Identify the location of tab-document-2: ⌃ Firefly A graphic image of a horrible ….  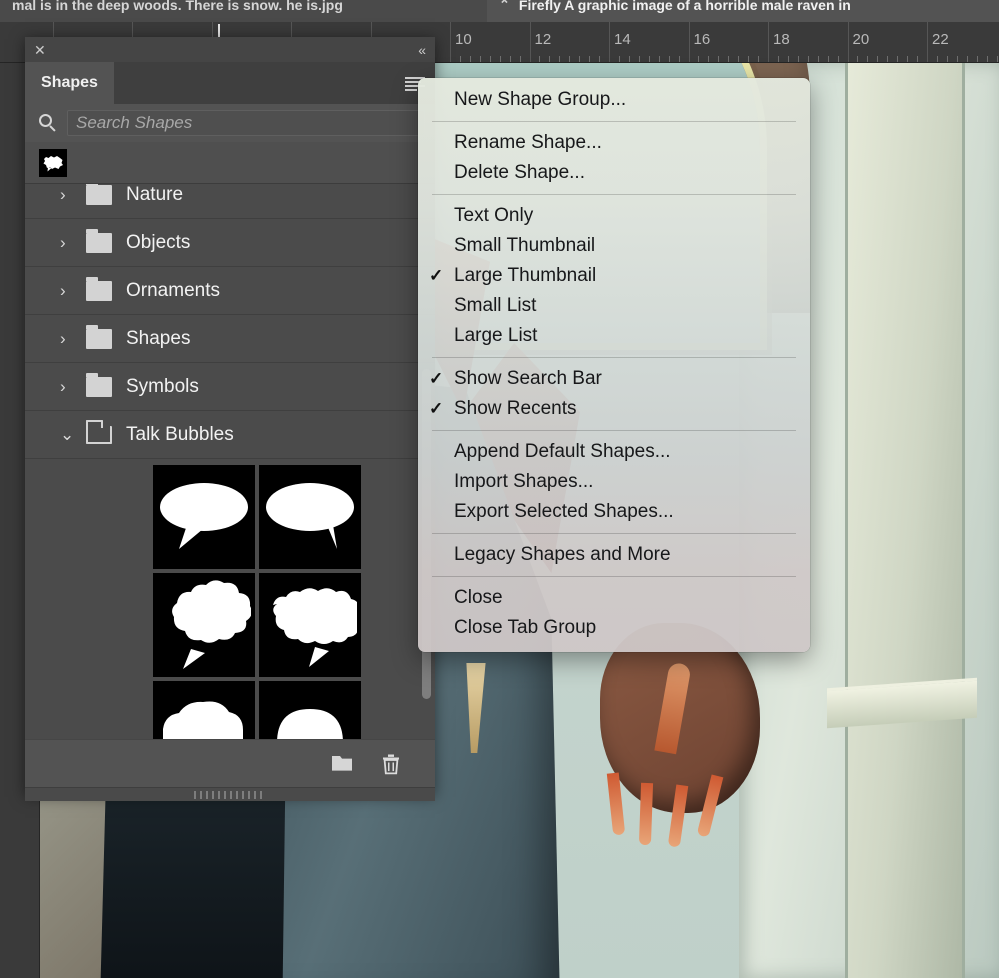
(743, 11).